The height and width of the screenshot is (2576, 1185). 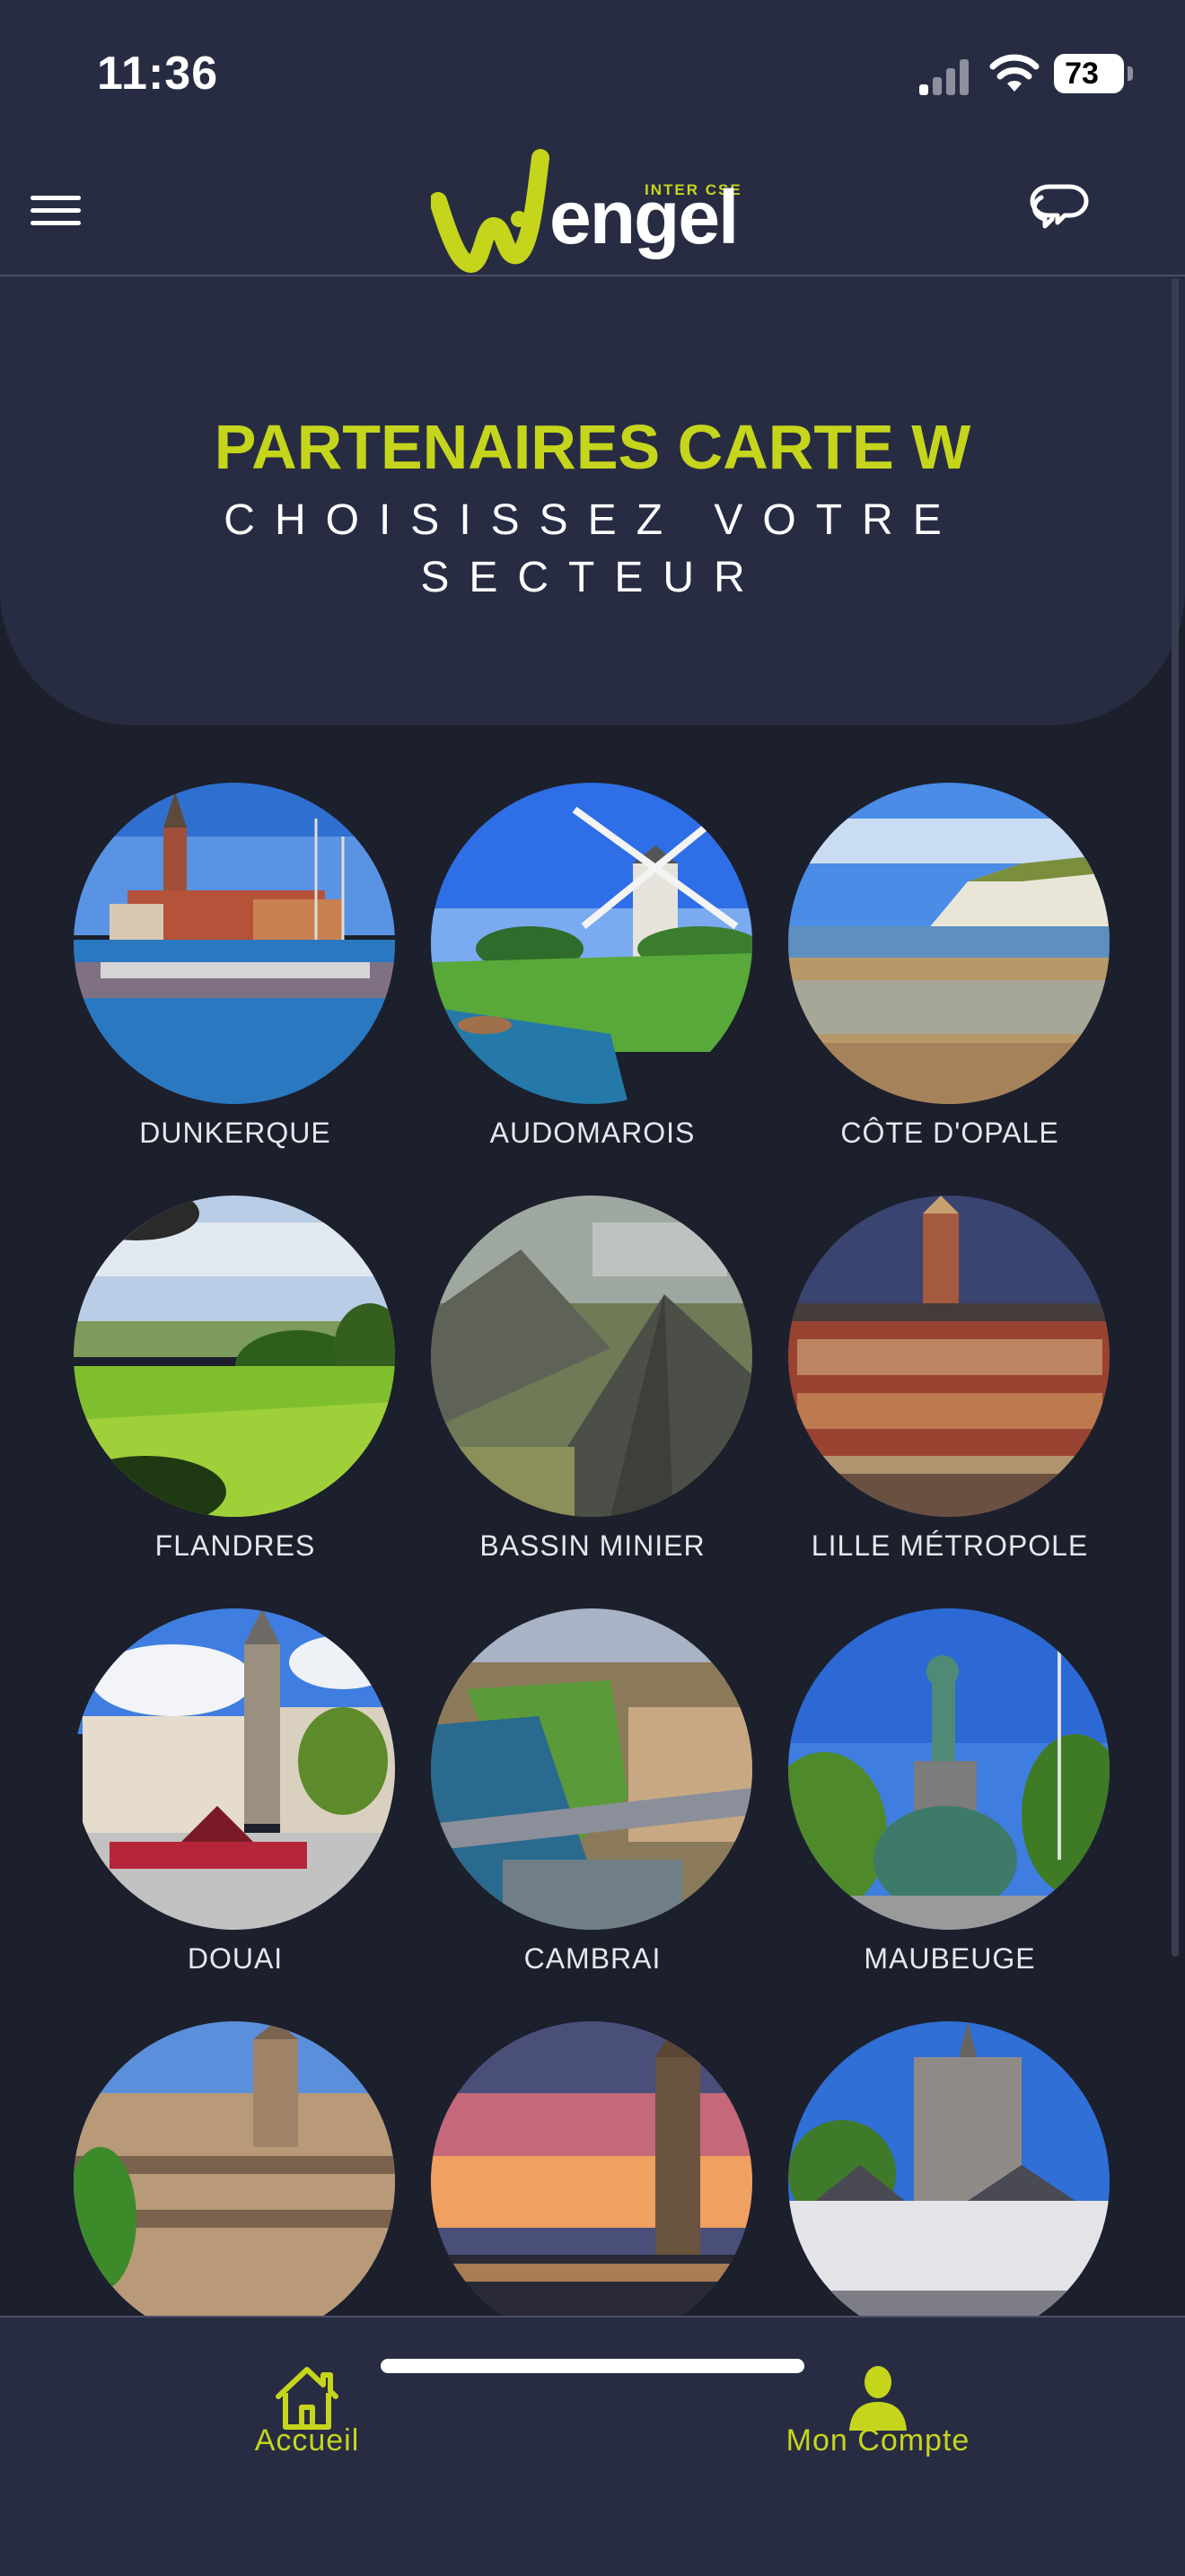 I want to click on sector-cote-d-opale: CÔTE D'OPALE, so click(x=949, y=971).